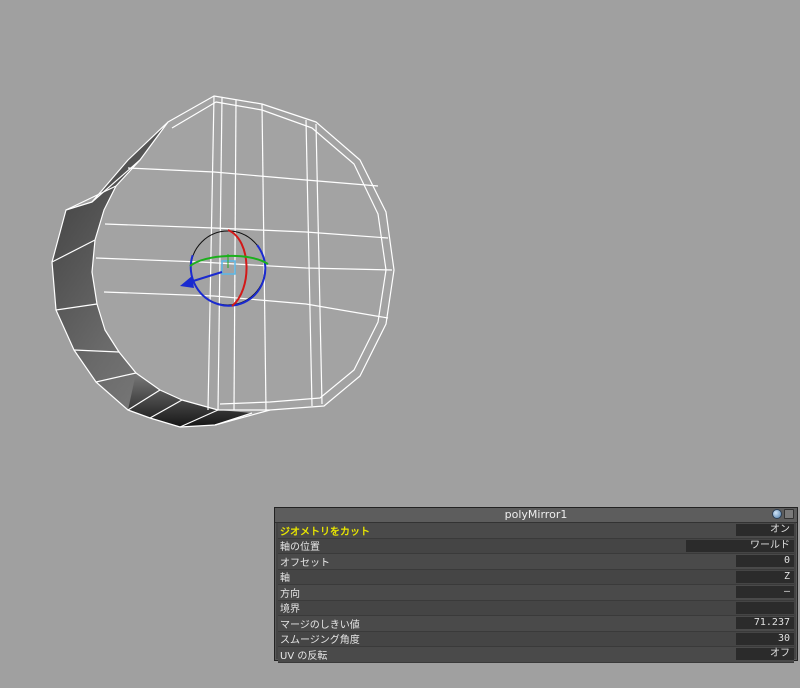  What do you see at coordinates (305, 563) in the screenshot?
I see `attr-label: オフセット` at bounding box center [305, 563].